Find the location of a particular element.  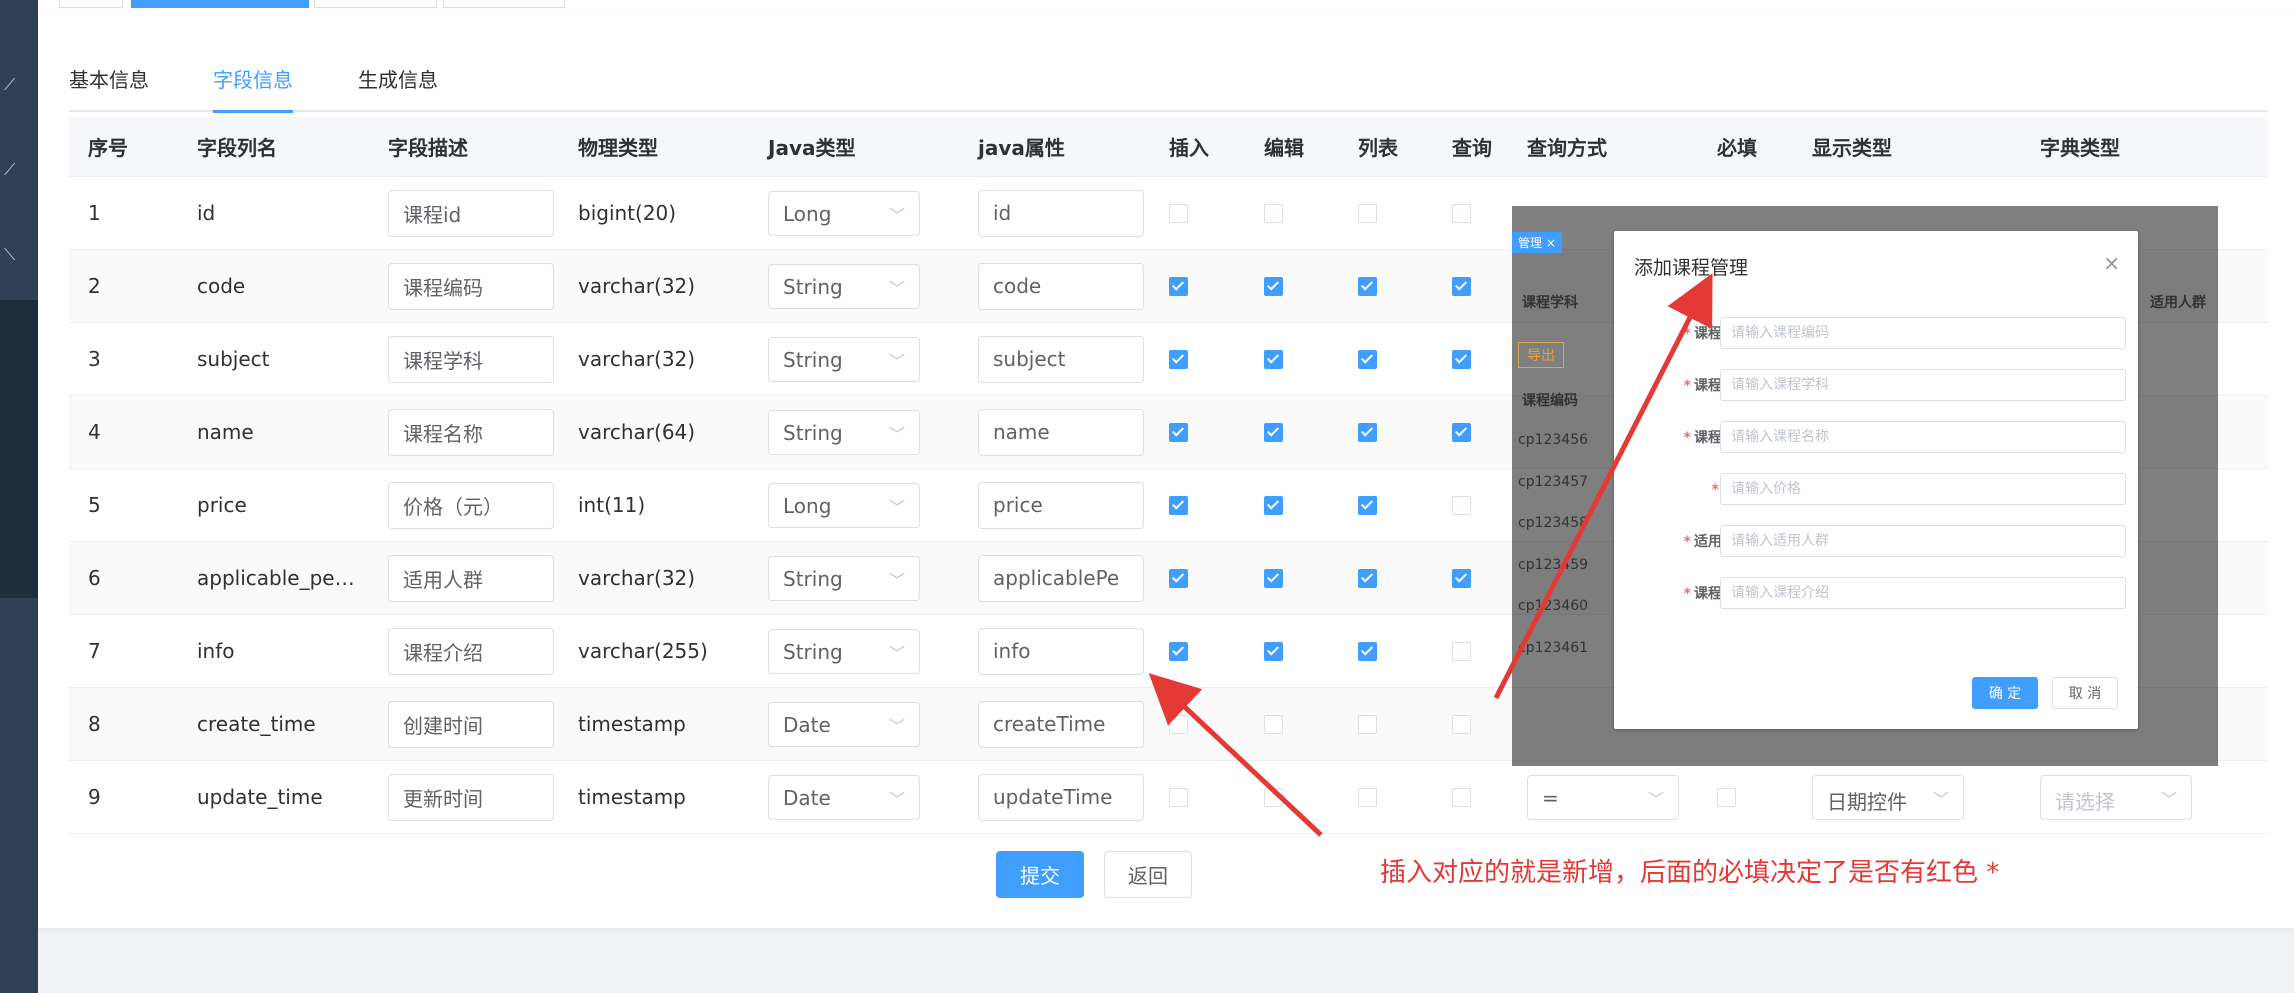

java-type-cell: String ﹀ is located at coordinates (854, 578).